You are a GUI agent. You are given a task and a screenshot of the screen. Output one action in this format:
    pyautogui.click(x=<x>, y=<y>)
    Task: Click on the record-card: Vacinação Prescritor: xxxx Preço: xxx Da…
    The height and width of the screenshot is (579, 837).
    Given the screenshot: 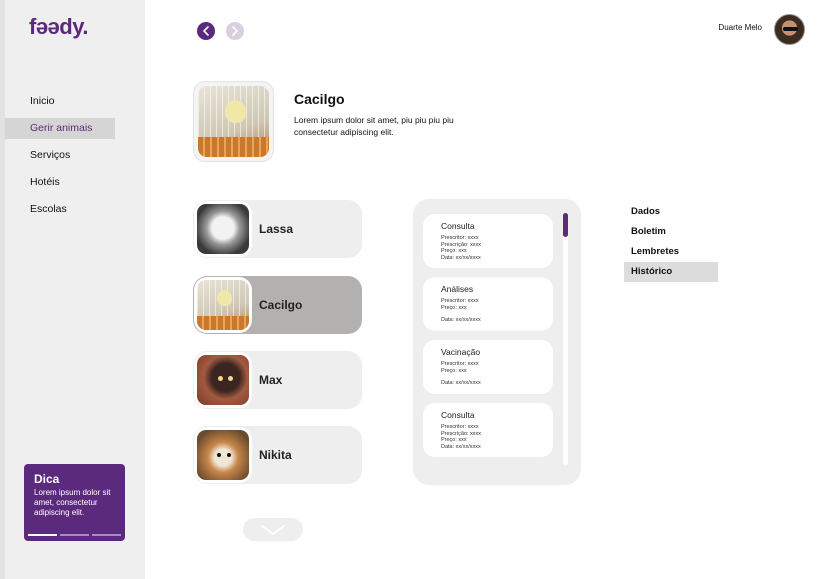 What is the action you would take?
    pyautogui.click(x=488, y=367)
    